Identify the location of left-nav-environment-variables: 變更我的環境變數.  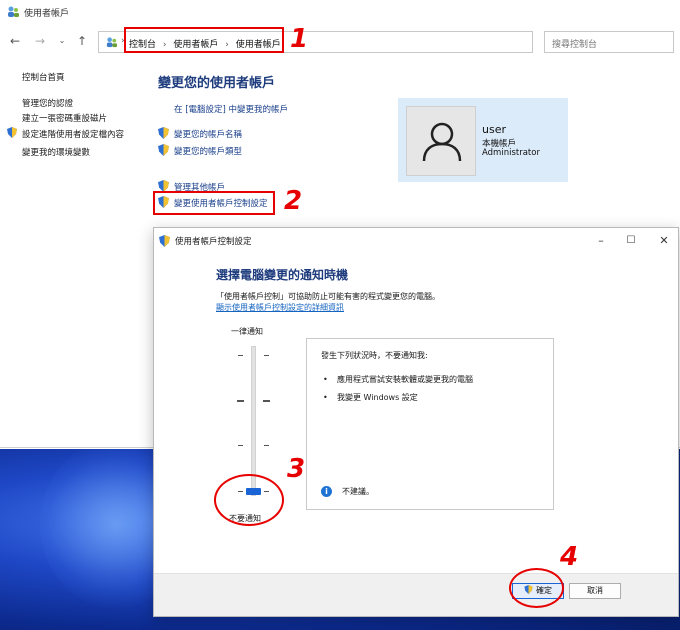
(56, 152).